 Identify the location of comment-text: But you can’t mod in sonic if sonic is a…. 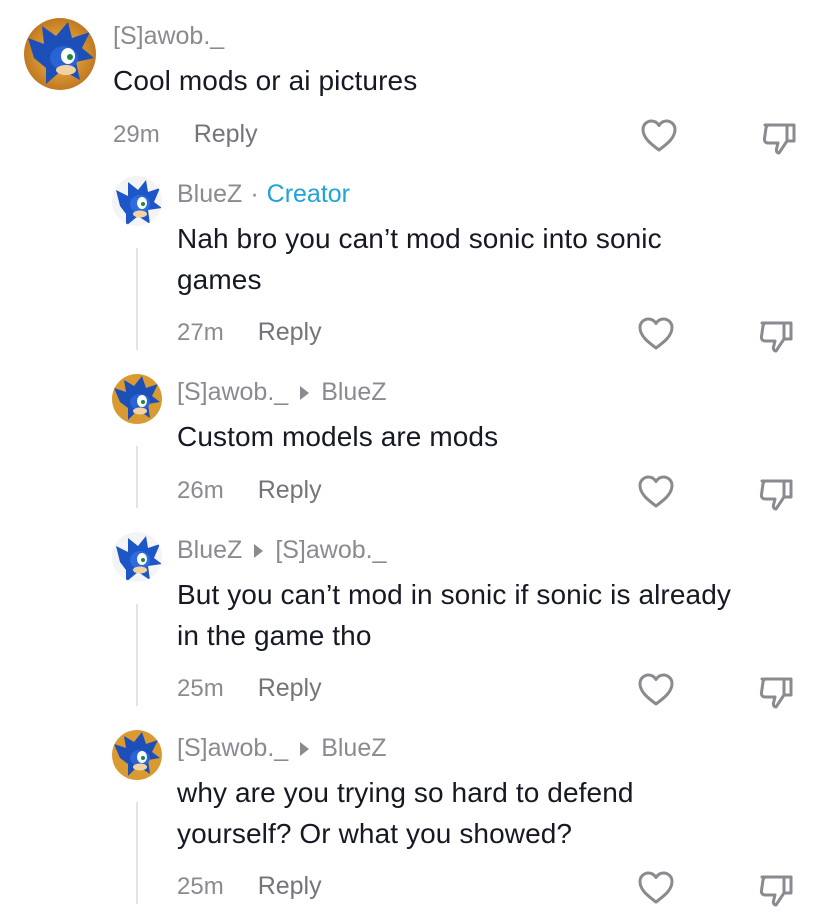
(454, 615).